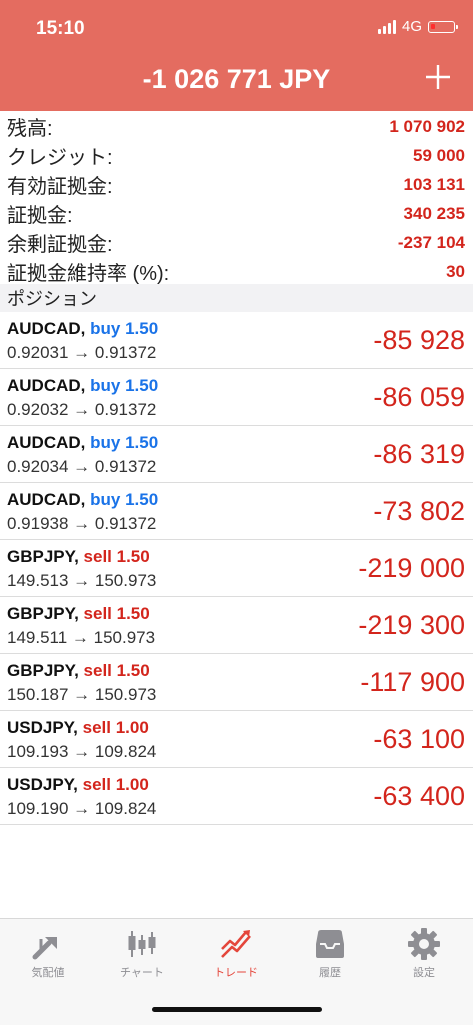 Image resolution: width=473 pixels, height=1025 pixels. What do you see at coordinates (237, 1009) in the screenshot?
I see `home-indicator` at bounding box center [237, 1009].